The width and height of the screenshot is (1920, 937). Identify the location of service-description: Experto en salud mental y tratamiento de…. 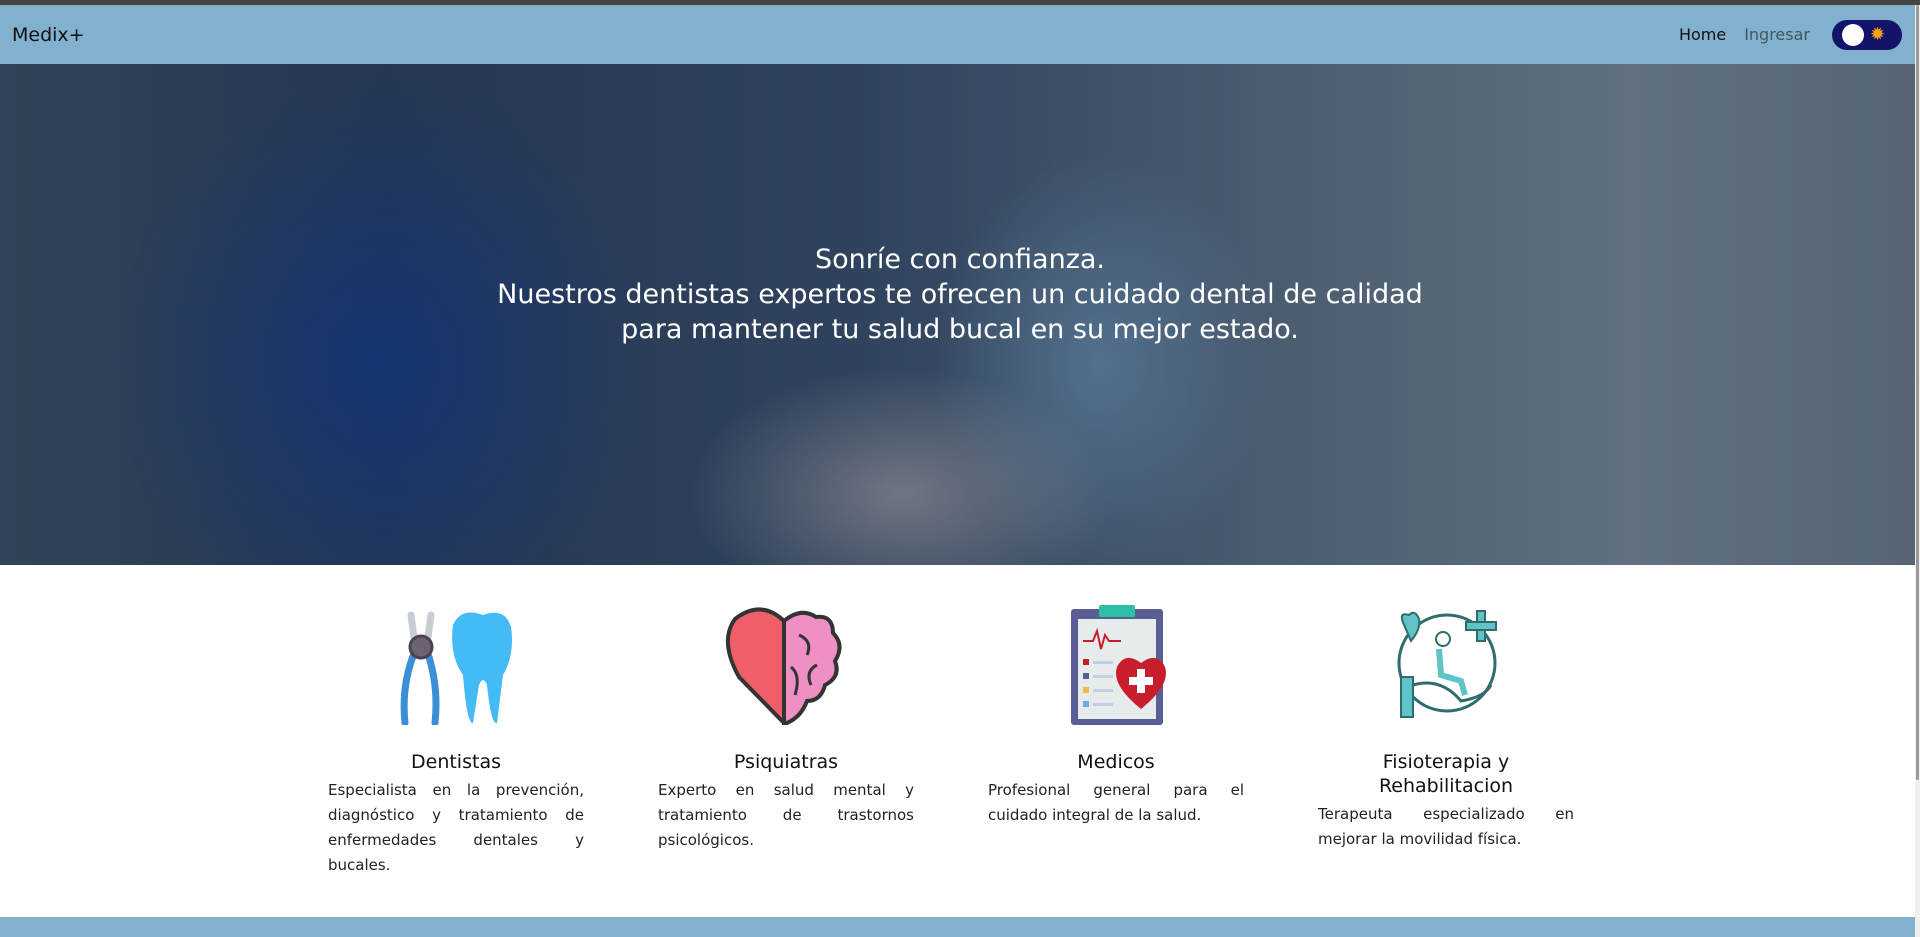
(786, 815).